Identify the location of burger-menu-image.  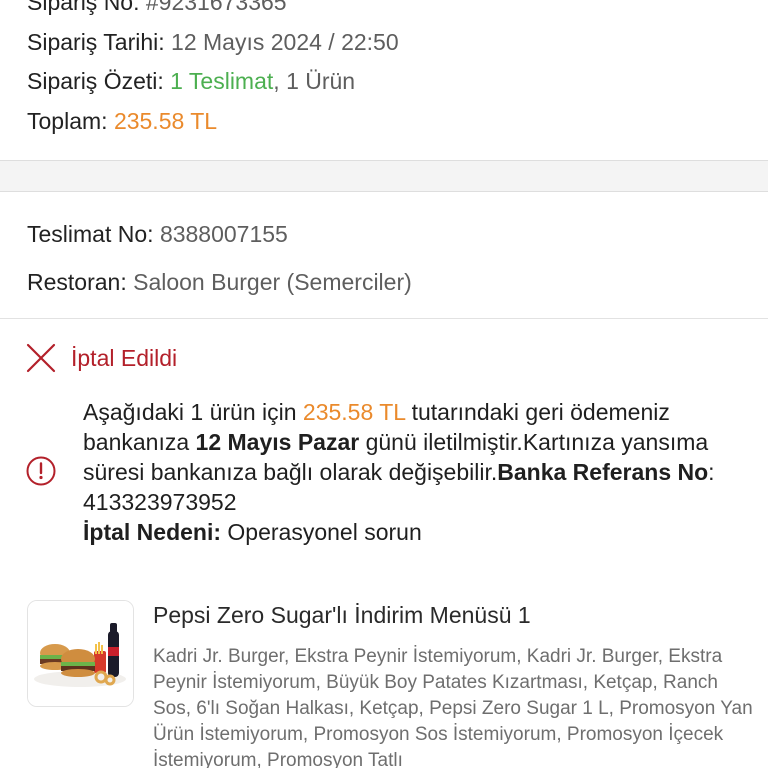
(80, 653).